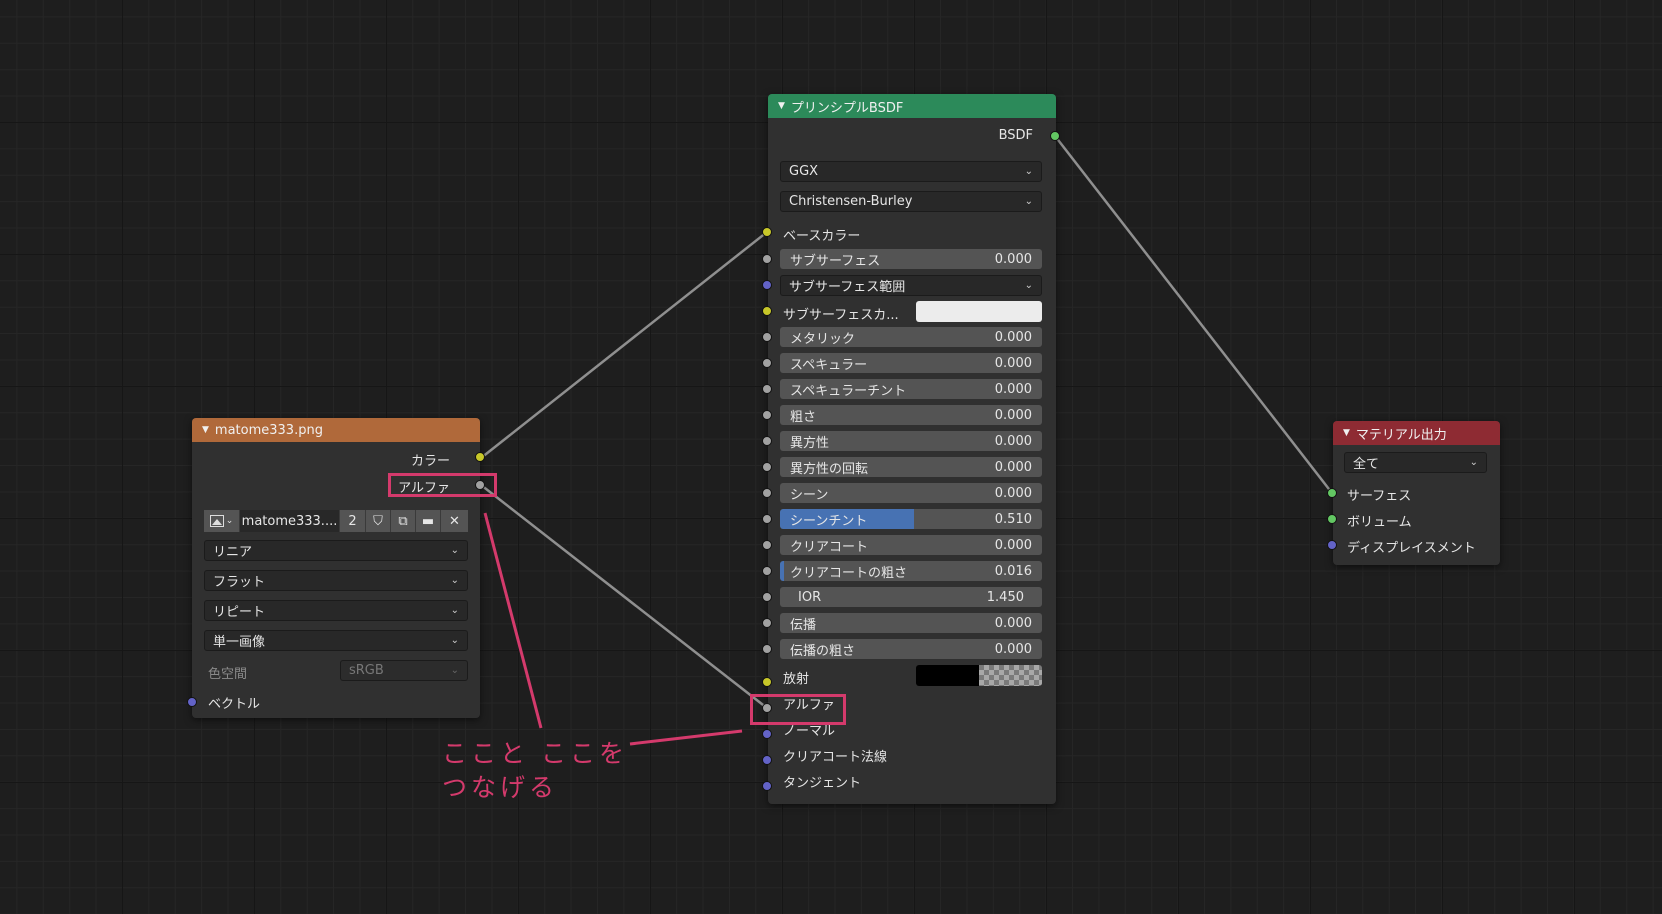 This screenshot has height=914, width=1662. Describe the element at coordinates (192, 702) in the screenshot. I see `socket-image-vector-in` at that location.